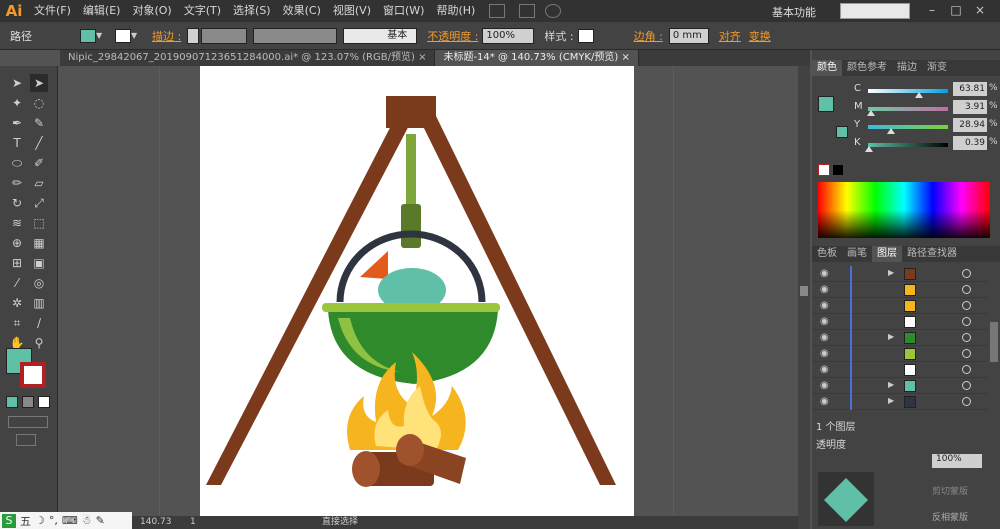 The width and height of the screenshot is (1000, 529). What do you see at coordinates (980, 10) in the screenshot?
I see `close-button: ×` at bounding box center [980, 10].